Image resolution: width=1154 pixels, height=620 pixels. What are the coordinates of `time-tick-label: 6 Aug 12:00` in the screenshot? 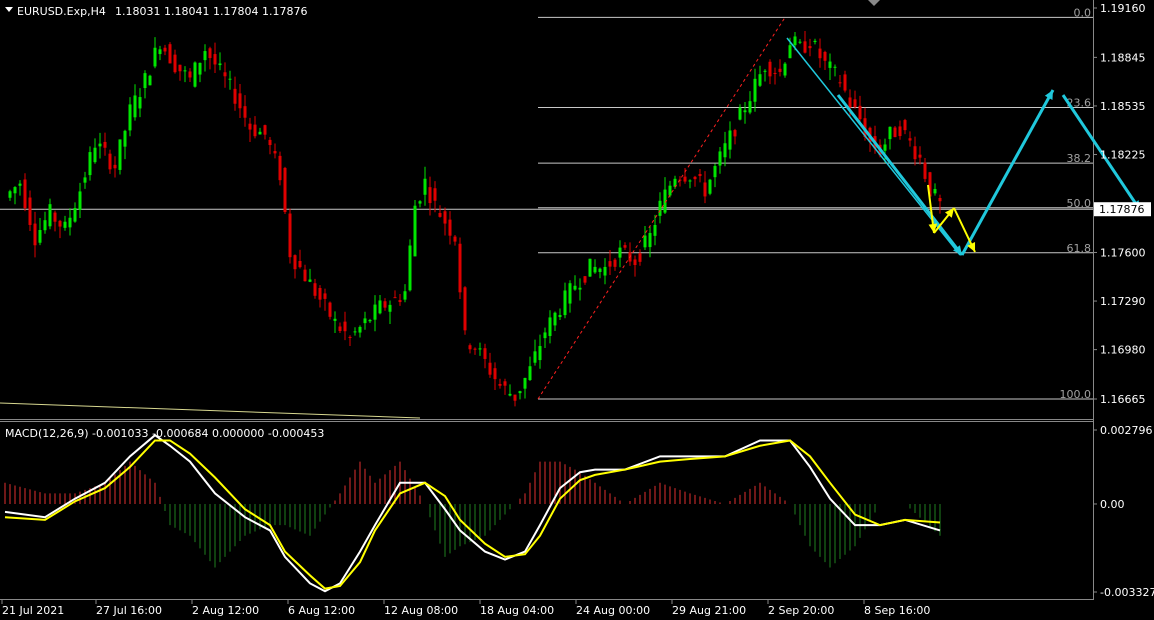 It's located at (321, 610).